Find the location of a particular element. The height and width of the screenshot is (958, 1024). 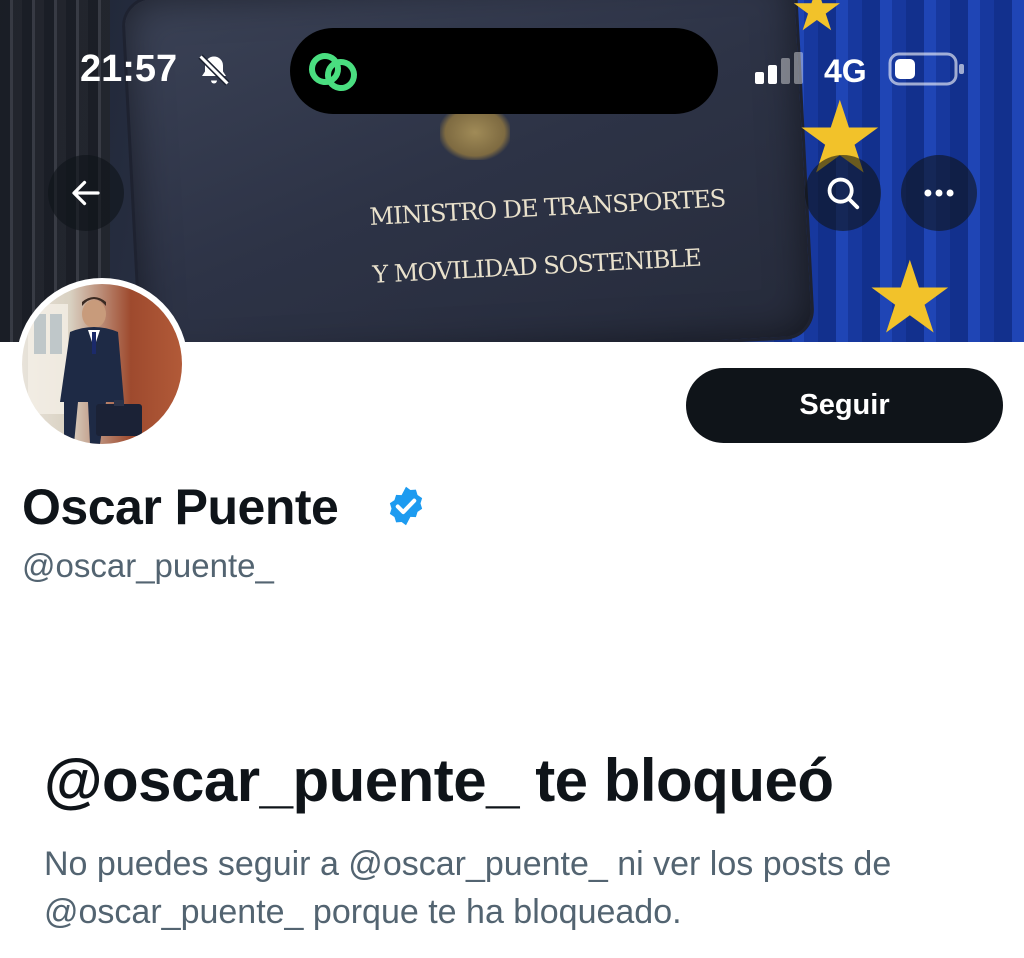

signal-icon is located at coordinates (779, 68).